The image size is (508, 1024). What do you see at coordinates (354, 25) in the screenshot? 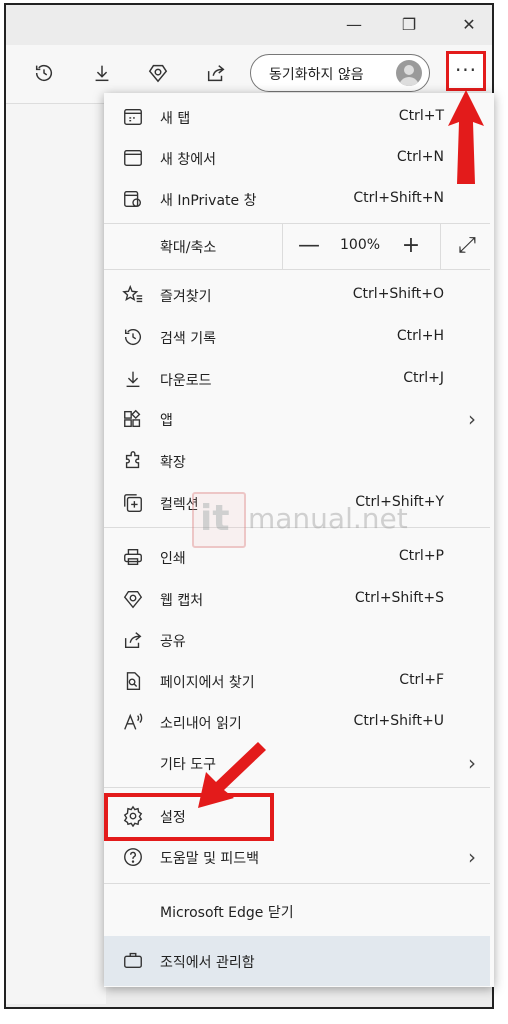
I see `minimize-button: —` at bounding box center [354, 25].